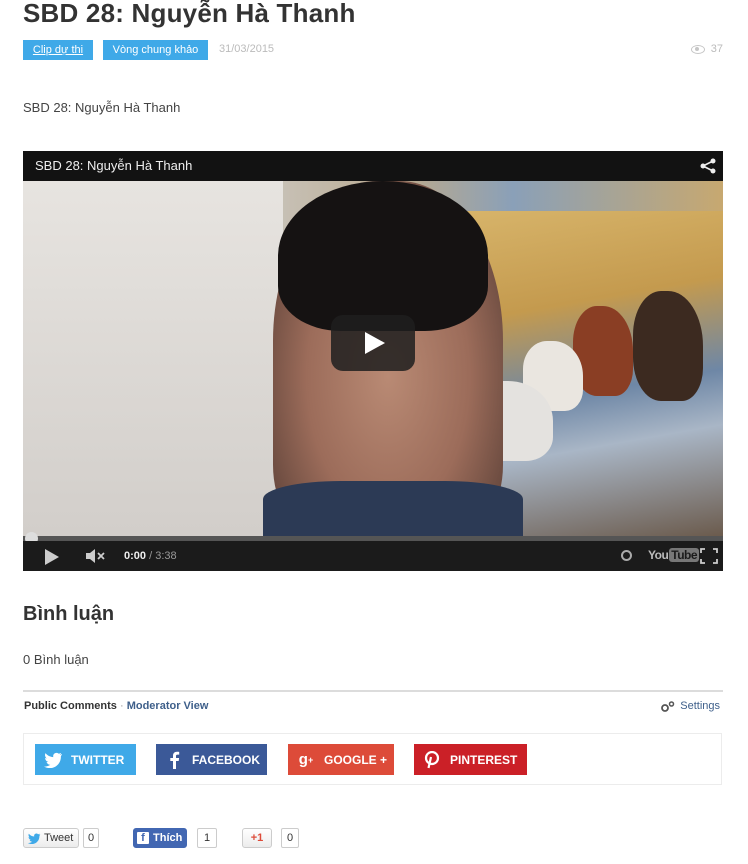  What do you see at coordinates (306, 759) in the screenshot?
I see `google-plus-icon: g +` at bounding box center [306, 759].